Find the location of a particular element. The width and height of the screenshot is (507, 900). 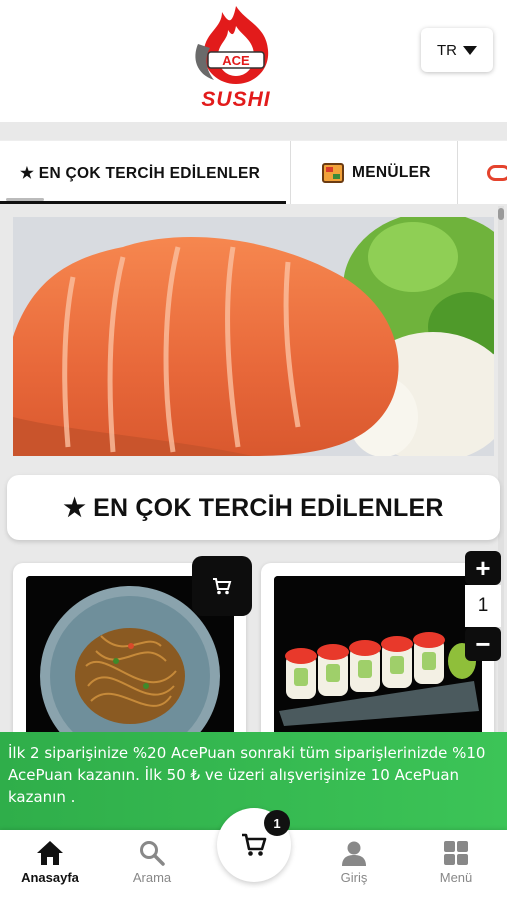

tab-most-preferred: ★ EN ÇOK TERCİH EDİLENLER is located at coordinates (145, 172).